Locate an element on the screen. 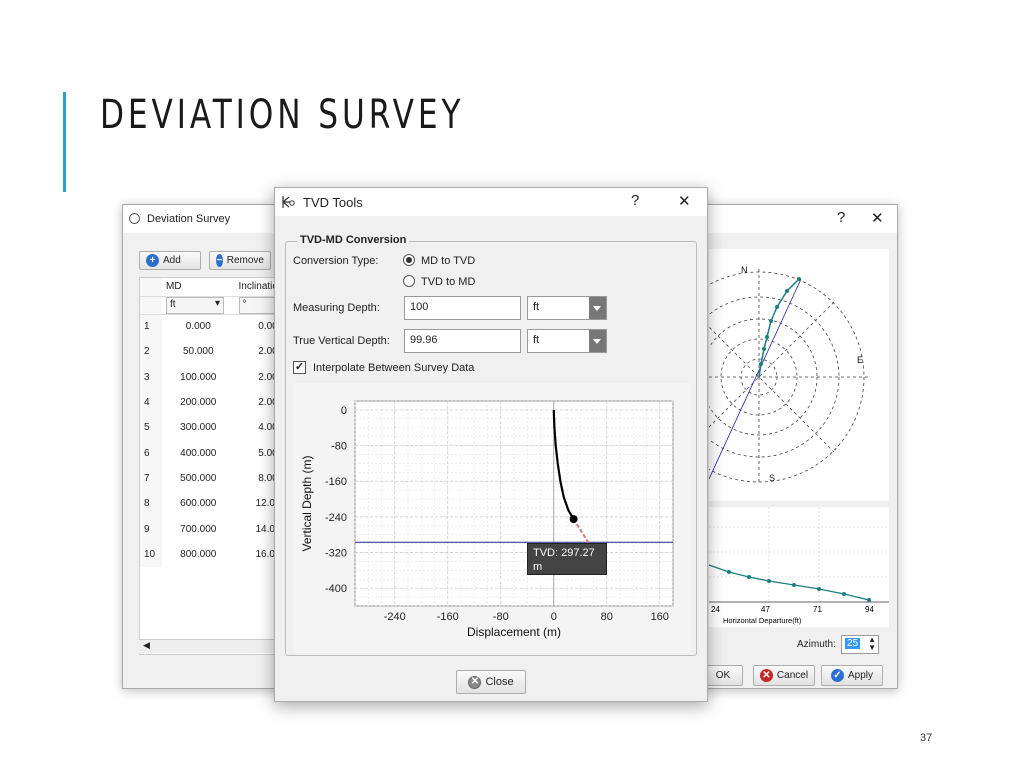  cancel-x-icon: ✕ is located at coordinates (766, 675).